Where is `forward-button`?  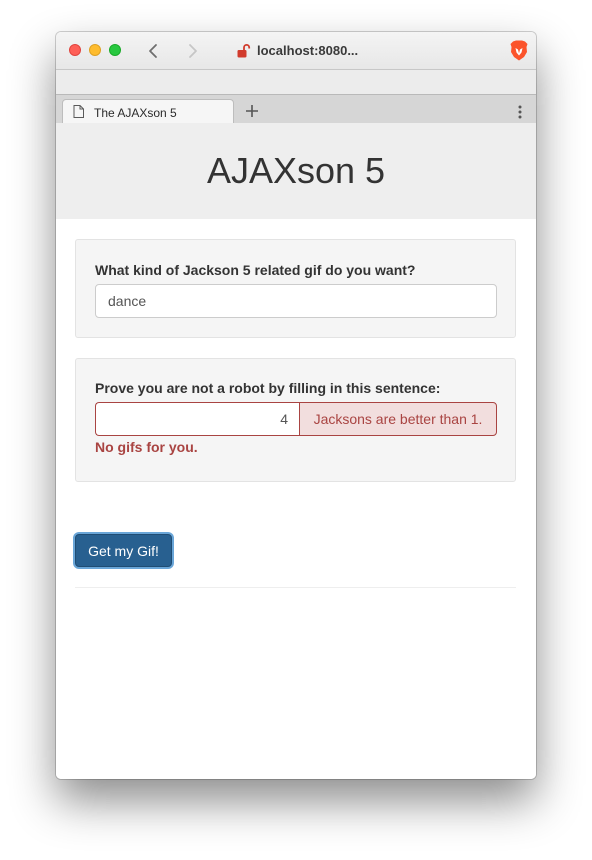
forward-button is located at coordinates (192, 51).